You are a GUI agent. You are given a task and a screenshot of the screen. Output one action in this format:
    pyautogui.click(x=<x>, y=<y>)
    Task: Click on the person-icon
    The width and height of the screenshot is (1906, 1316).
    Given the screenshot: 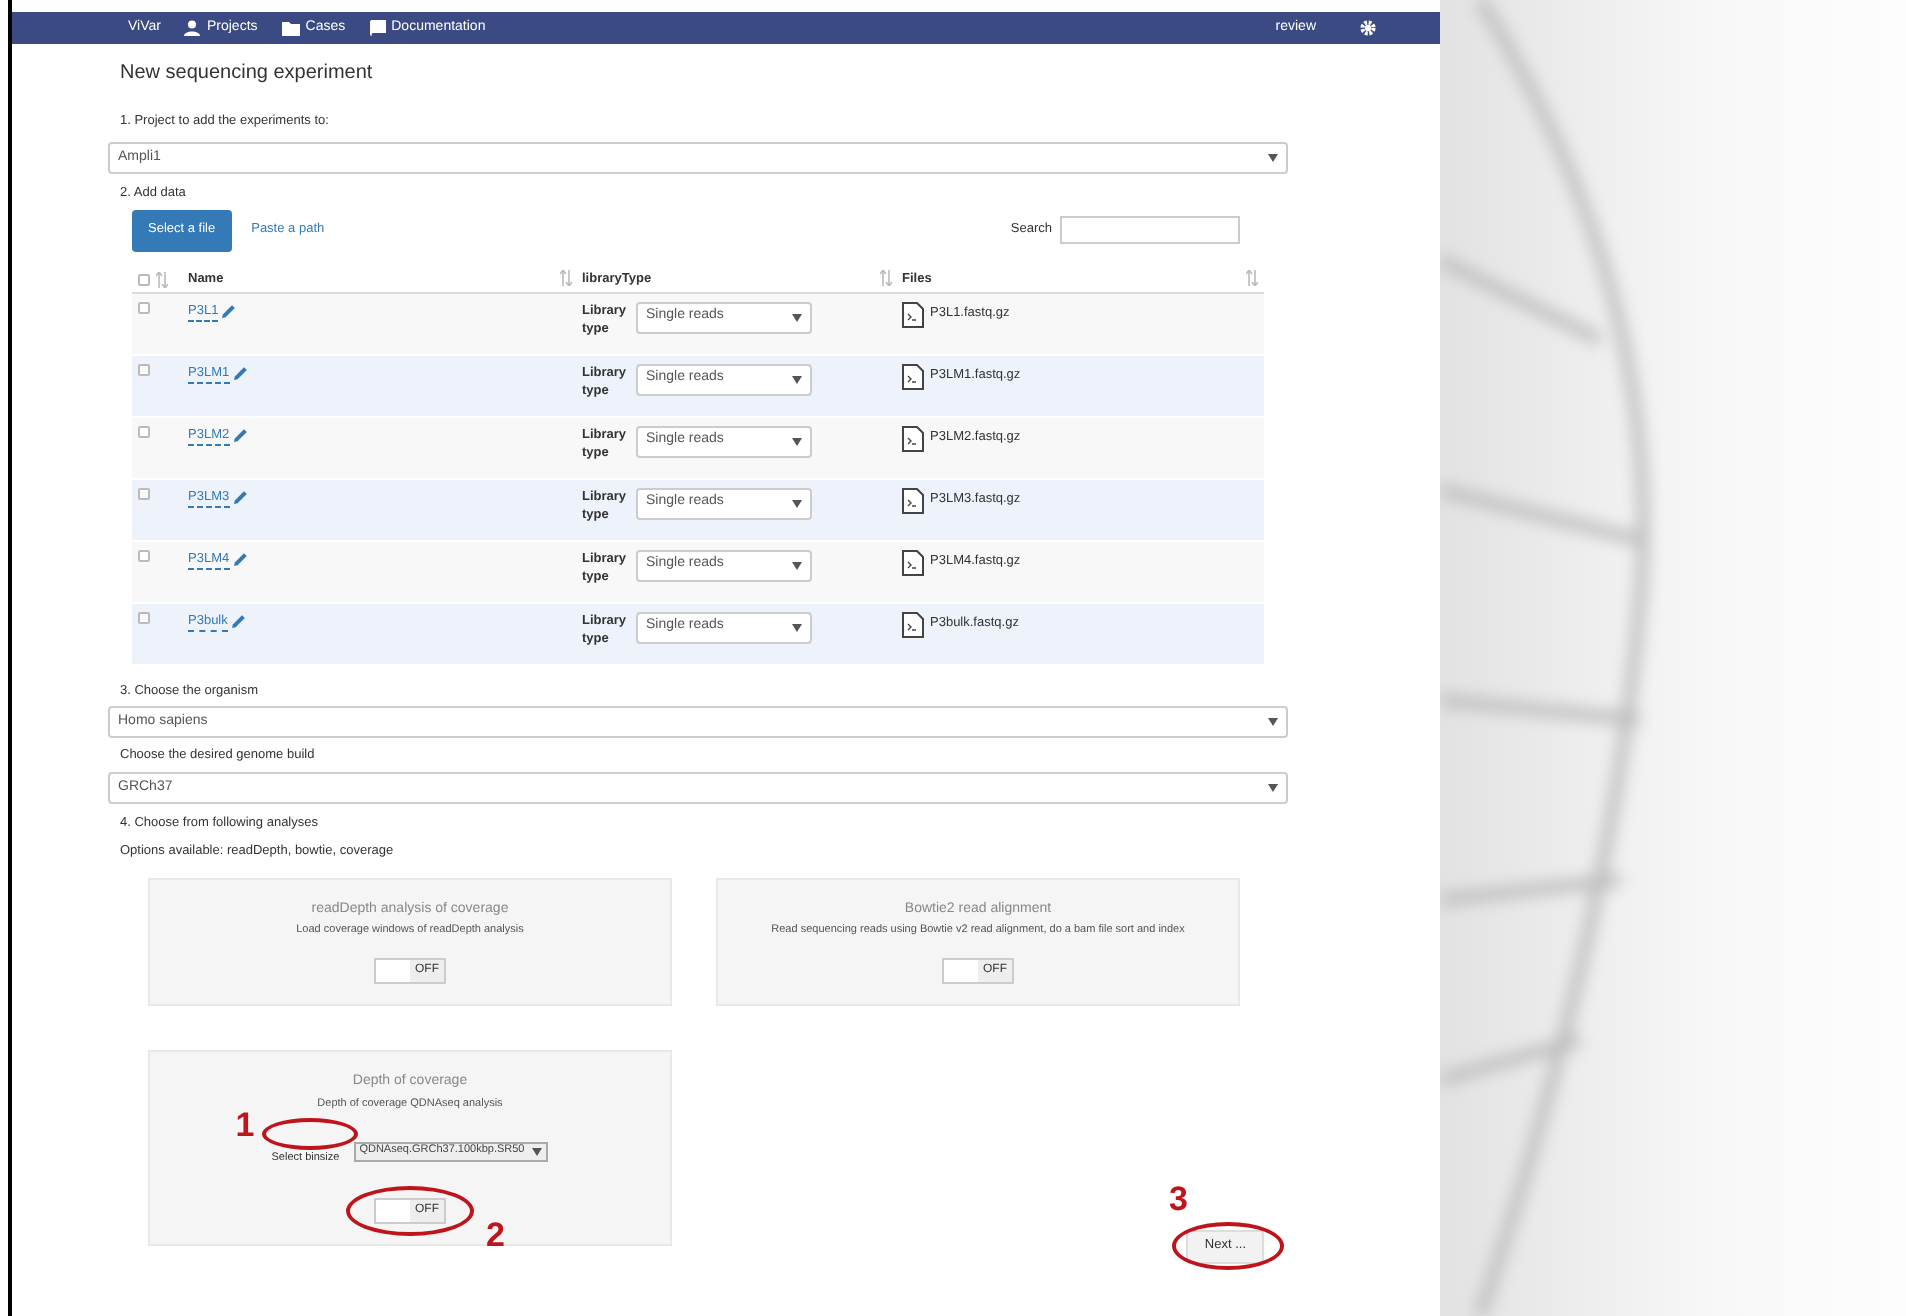 What is the action you would take?
    pyautogui.click(x=192, y=28)
    